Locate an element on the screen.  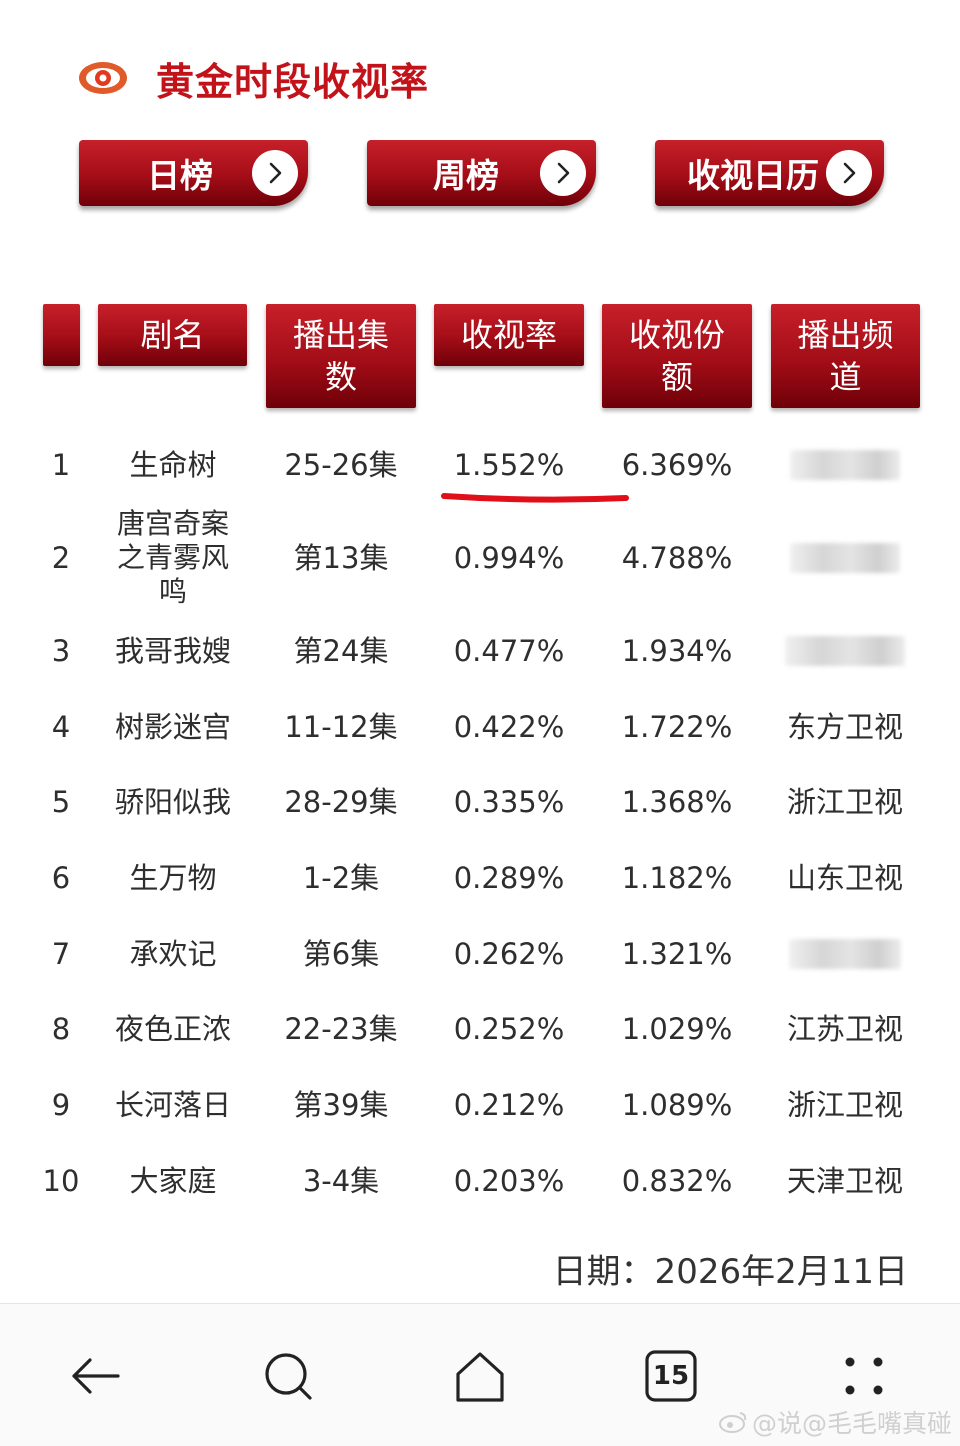
title-cell: 生万物 is located at coordinates (173, 878).